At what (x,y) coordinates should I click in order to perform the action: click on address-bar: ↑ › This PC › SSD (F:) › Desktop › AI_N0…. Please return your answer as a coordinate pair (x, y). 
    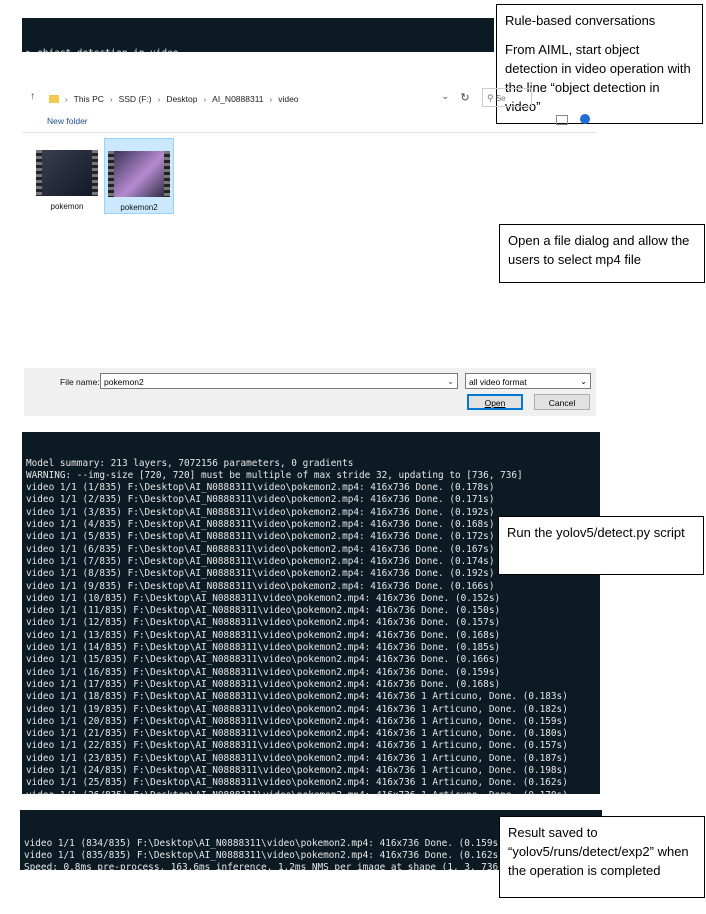
    Looking at the image, I should click on (309, 98).